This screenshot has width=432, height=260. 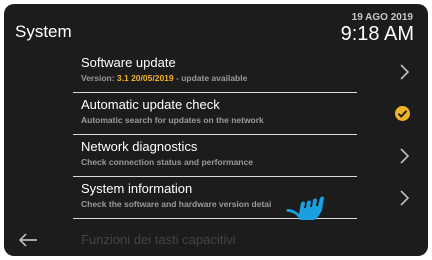 What do you see at coordinates (402, 113) in the screenshot?
I see `checkmark-icon` at bounding box center [402, 113].